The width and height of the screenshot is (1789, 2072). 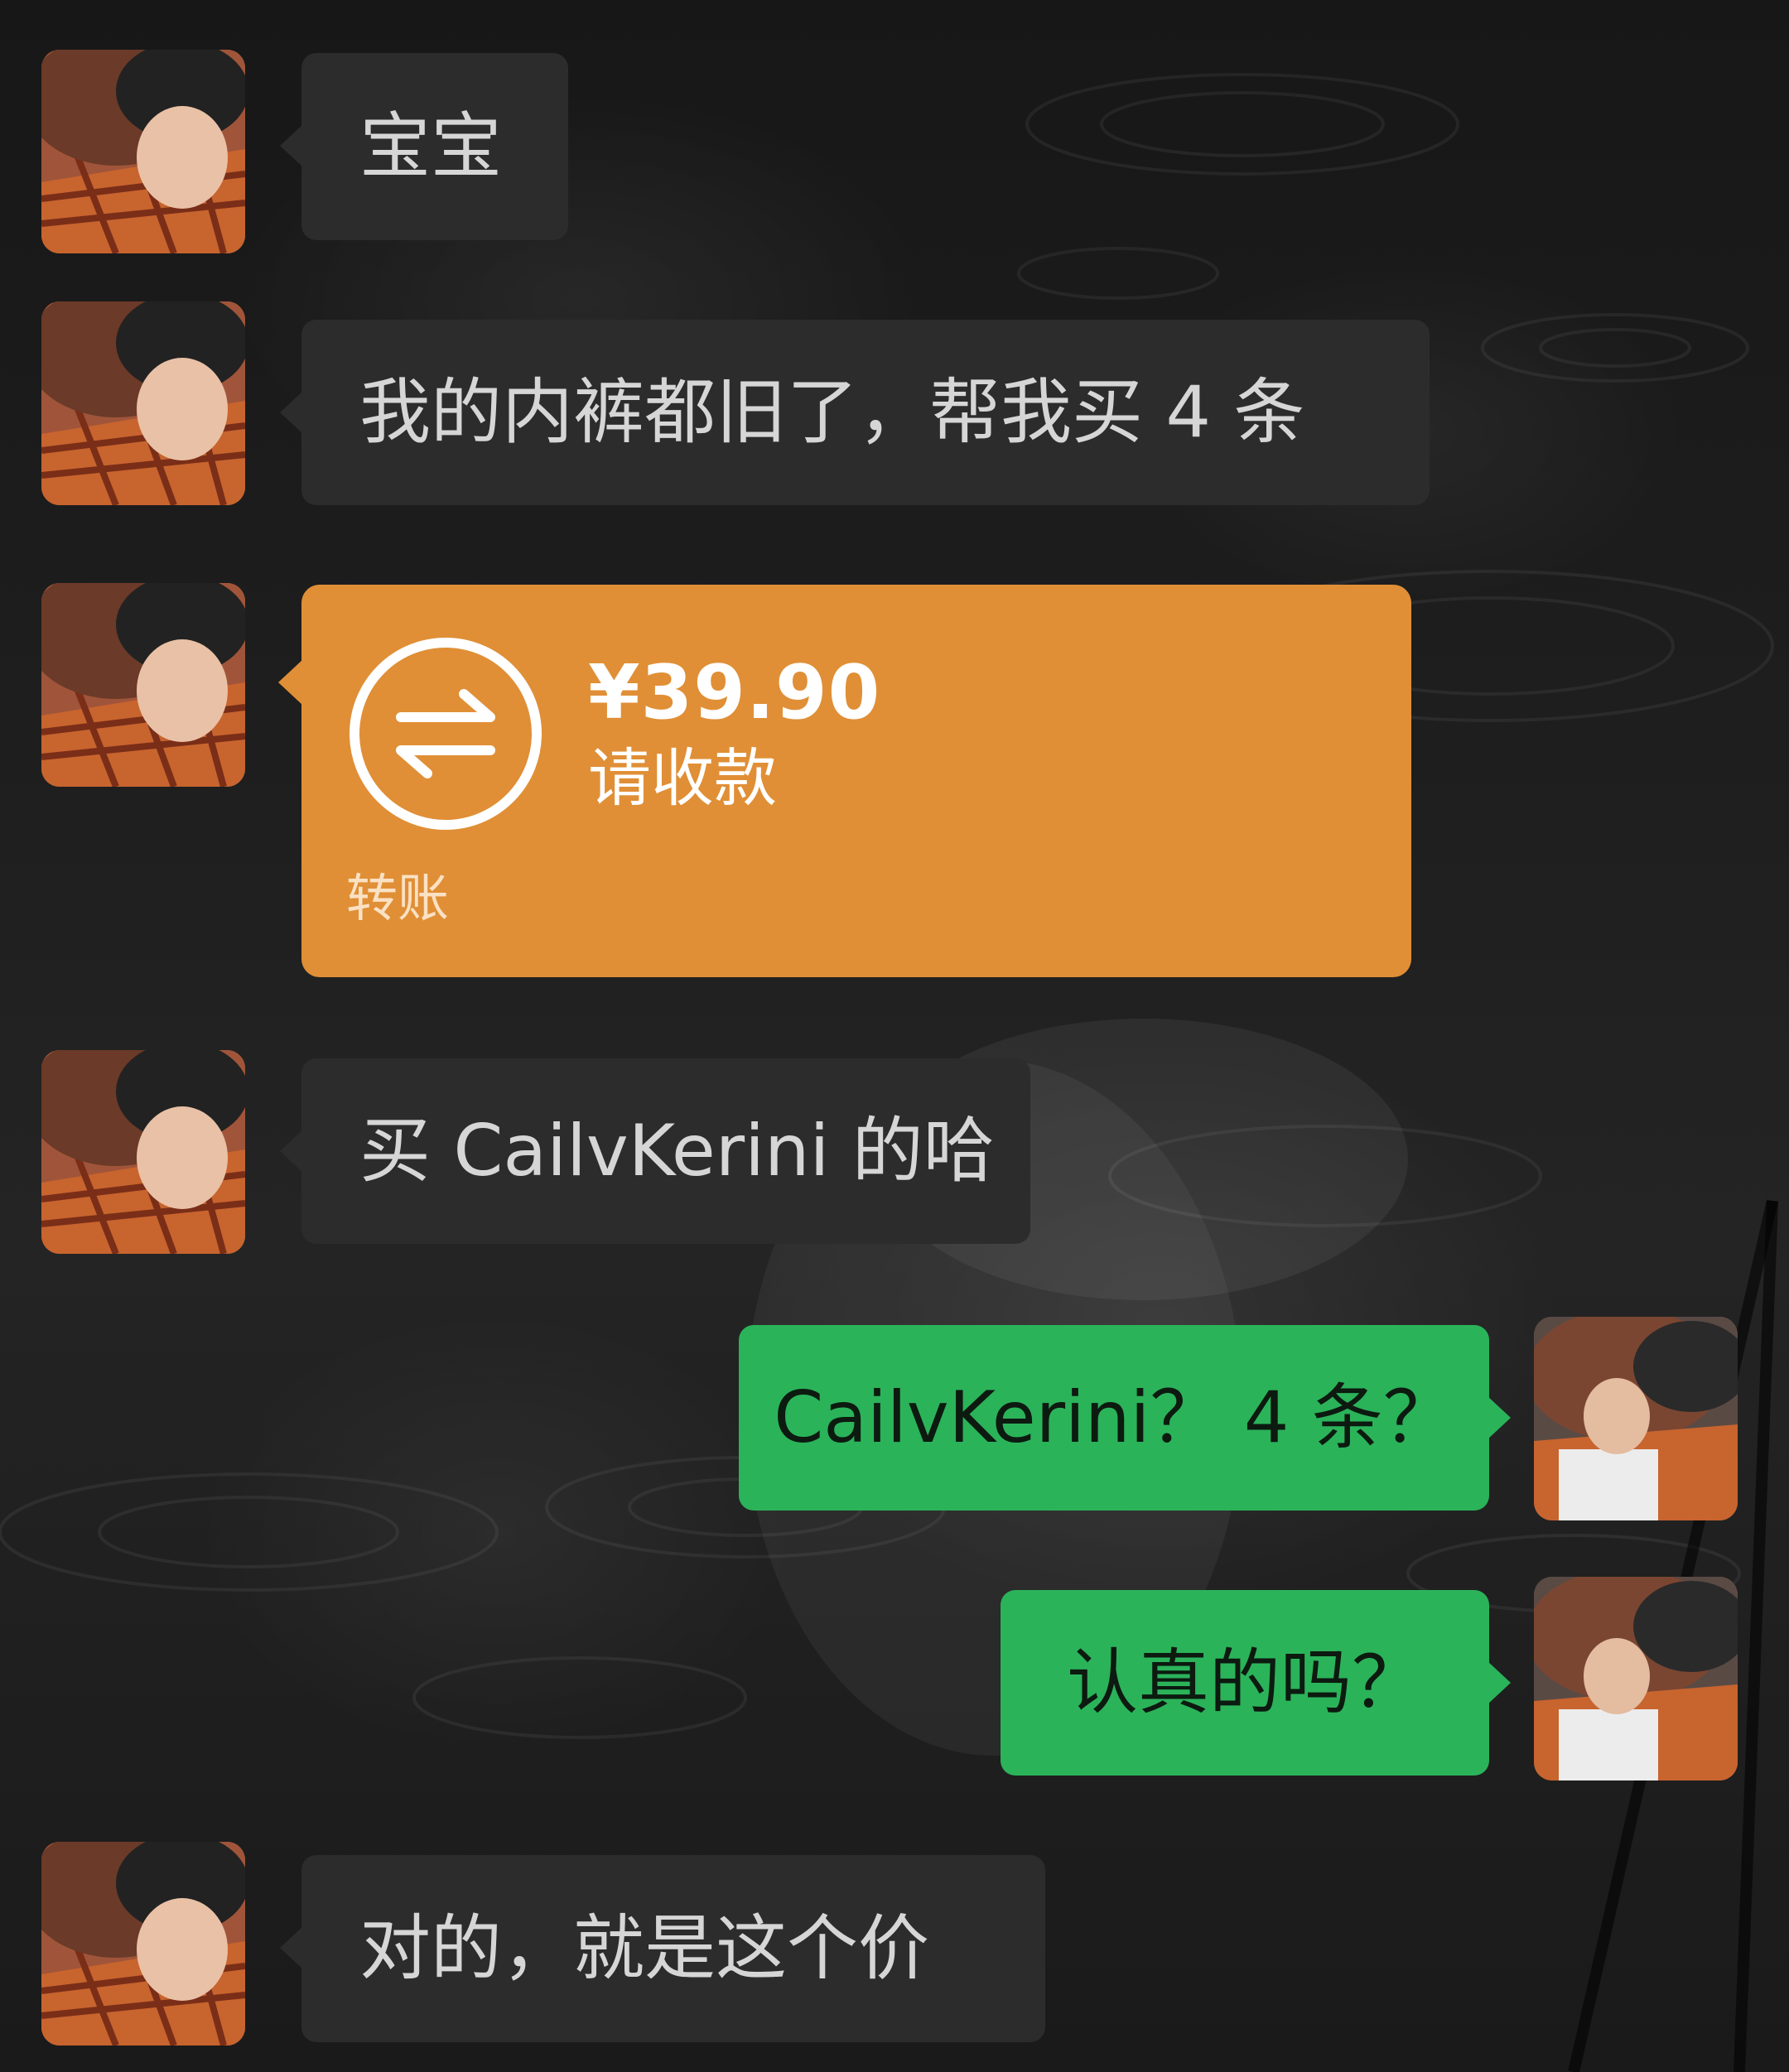 What do you see at coordinates (1114, 1418) in the screenshot?
I see `message-text: CailvKerini？ 4 条？` at bounding box center [1114, 1418].